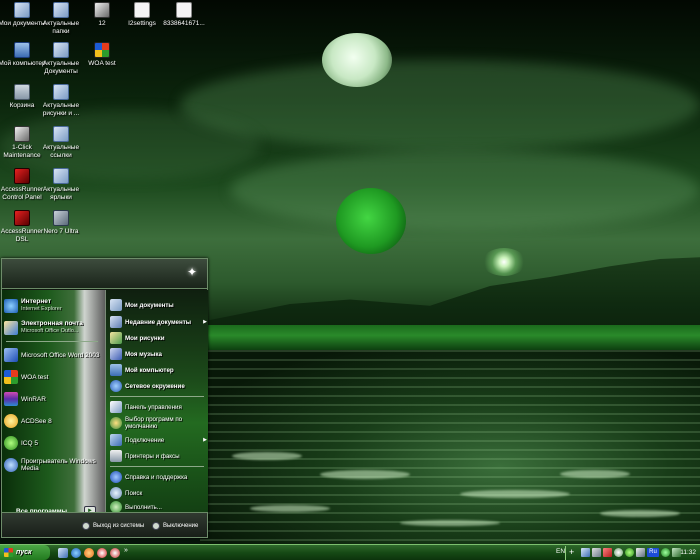 The image size is (700, 560). I want to click on recycle-bin-icon, so click(22, 92).